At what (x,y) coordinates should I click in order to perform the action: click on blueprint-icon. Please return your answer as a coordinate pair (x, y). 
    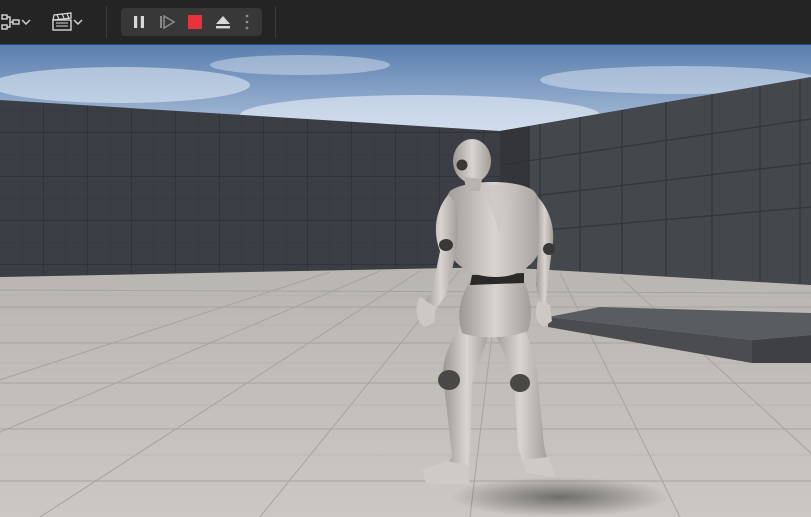
    Looking at the image, I should click on (11, 22).